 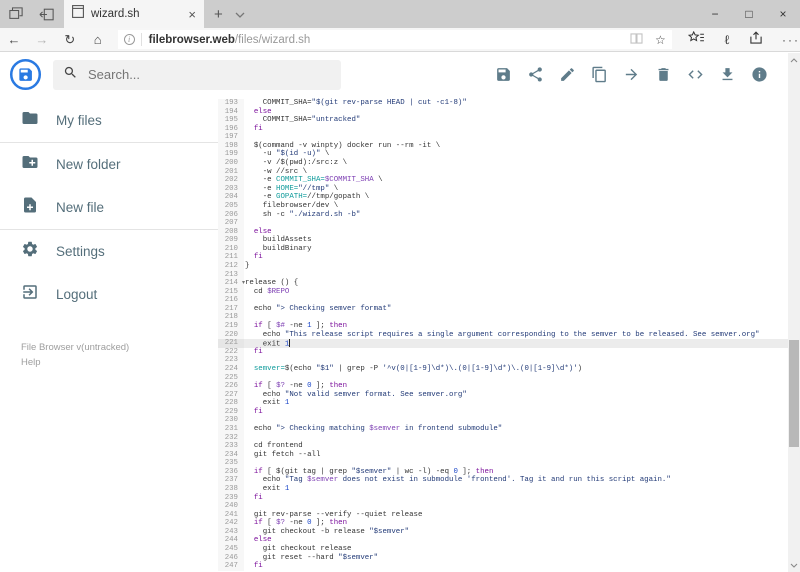 What do you see at coordinates (503, 180) in the screenshot?
I see `code-line: 202 -e COMMIT_SHA=$COMMIT_SHA \` at bounding box center [503, 180].